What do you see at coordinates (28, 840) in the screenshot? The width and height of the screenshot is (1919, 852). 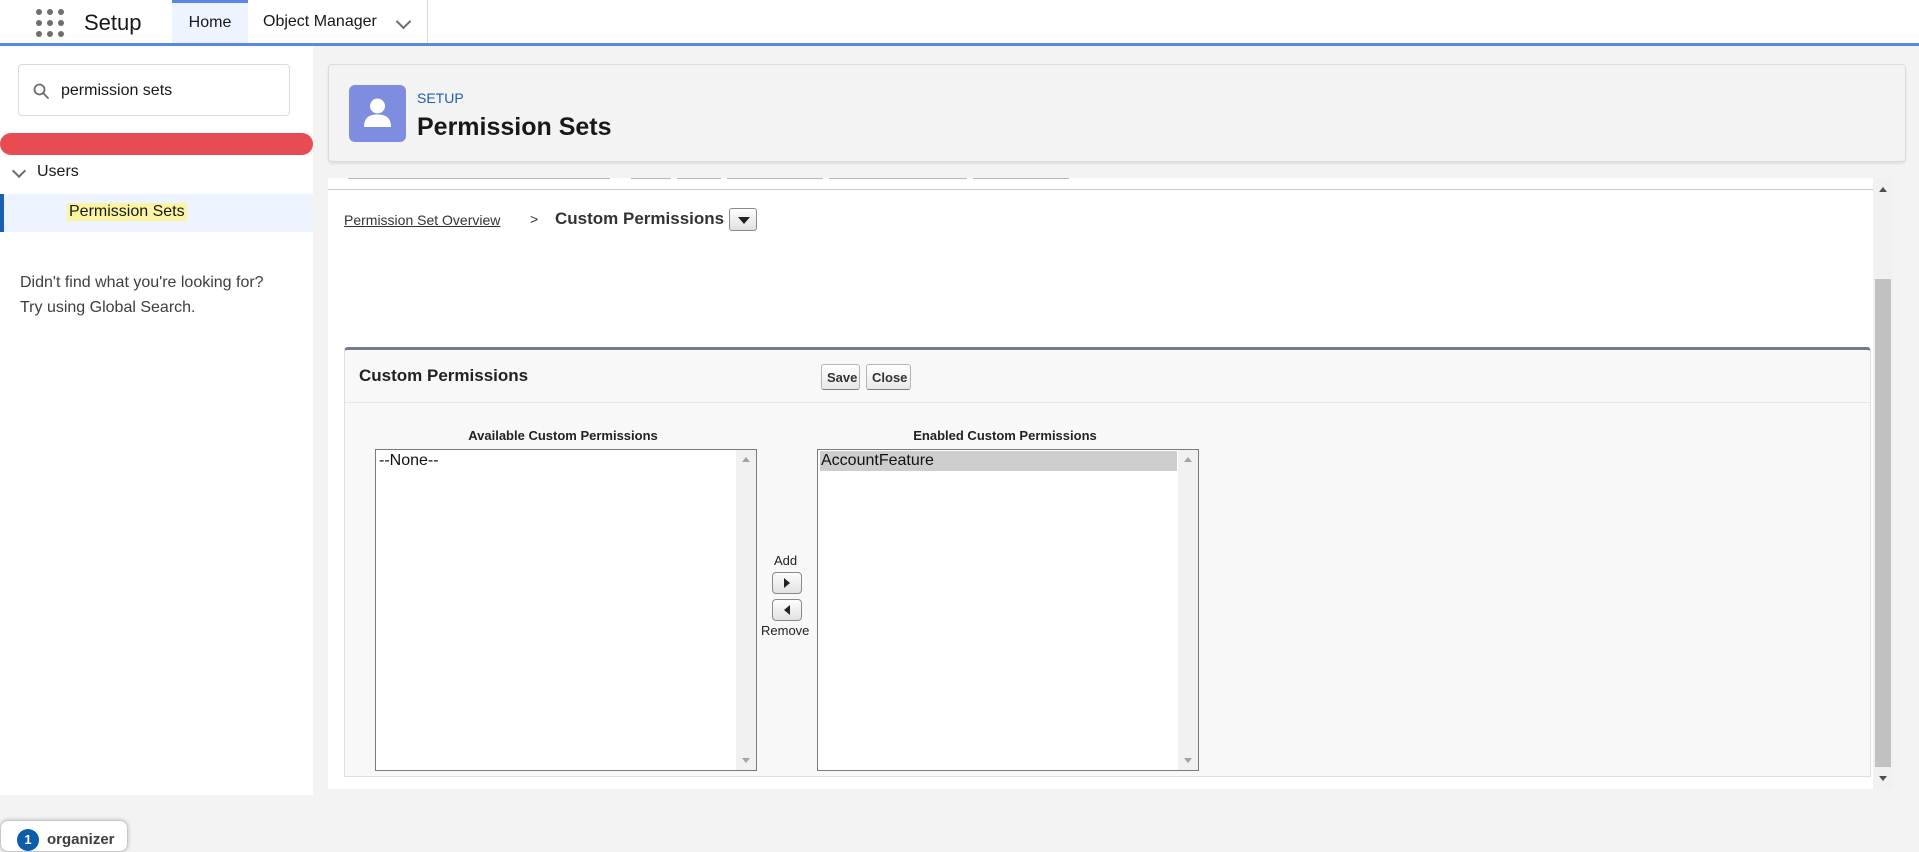 I see `organizer-logo-icon: 1` at bounding box center [28, 840].